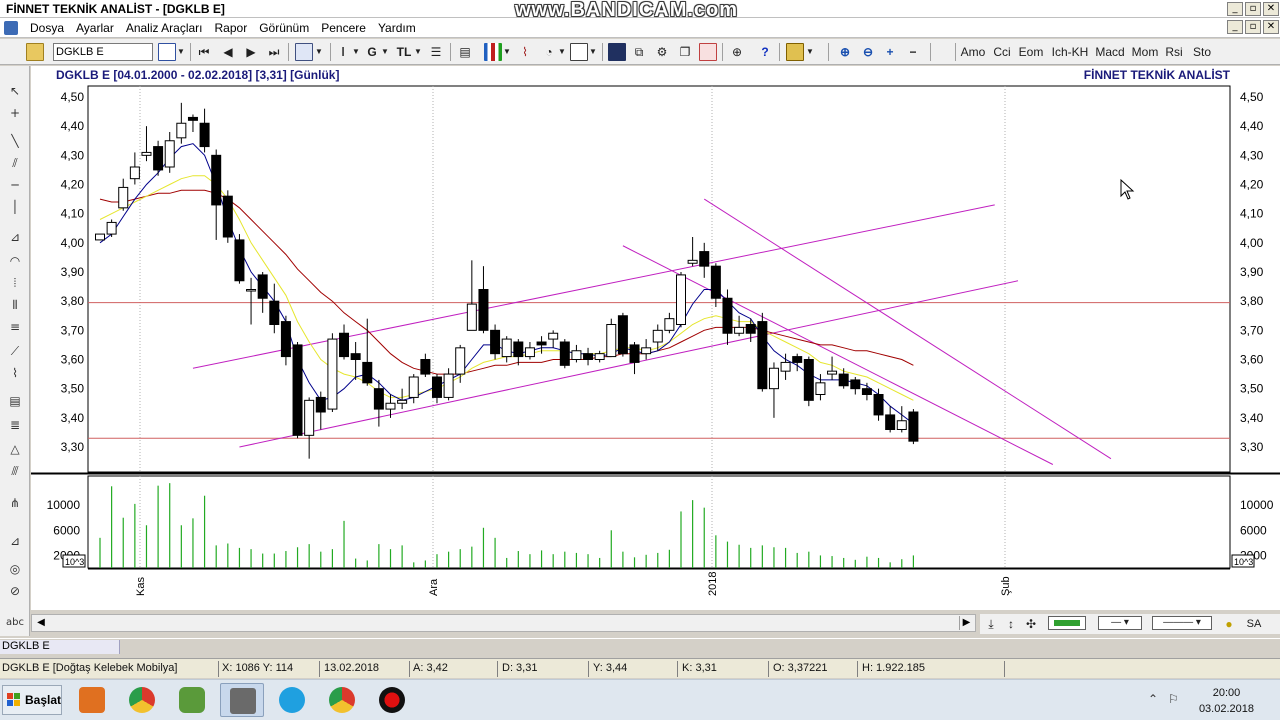 The image size is (1280, 720). I want to click on start-button: Başlat, so click(32, 700).